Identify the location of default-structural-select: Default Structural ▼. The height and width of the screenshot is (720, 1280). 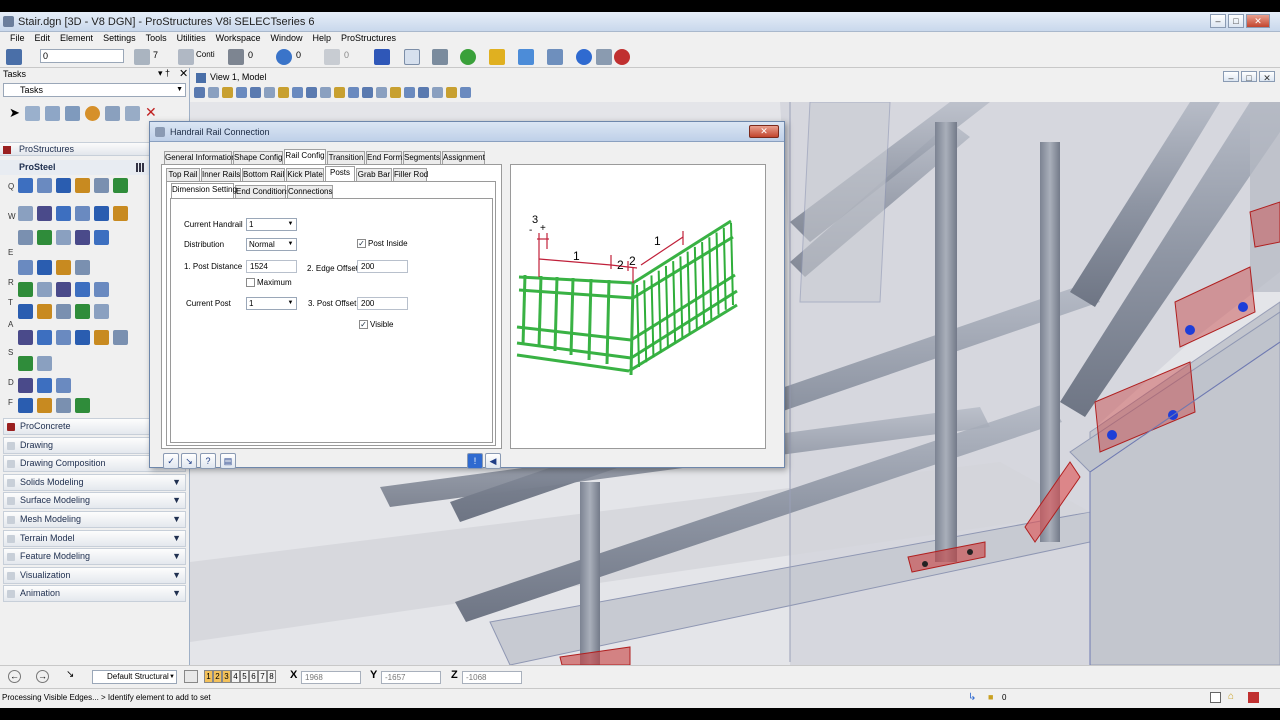
(134, 677).